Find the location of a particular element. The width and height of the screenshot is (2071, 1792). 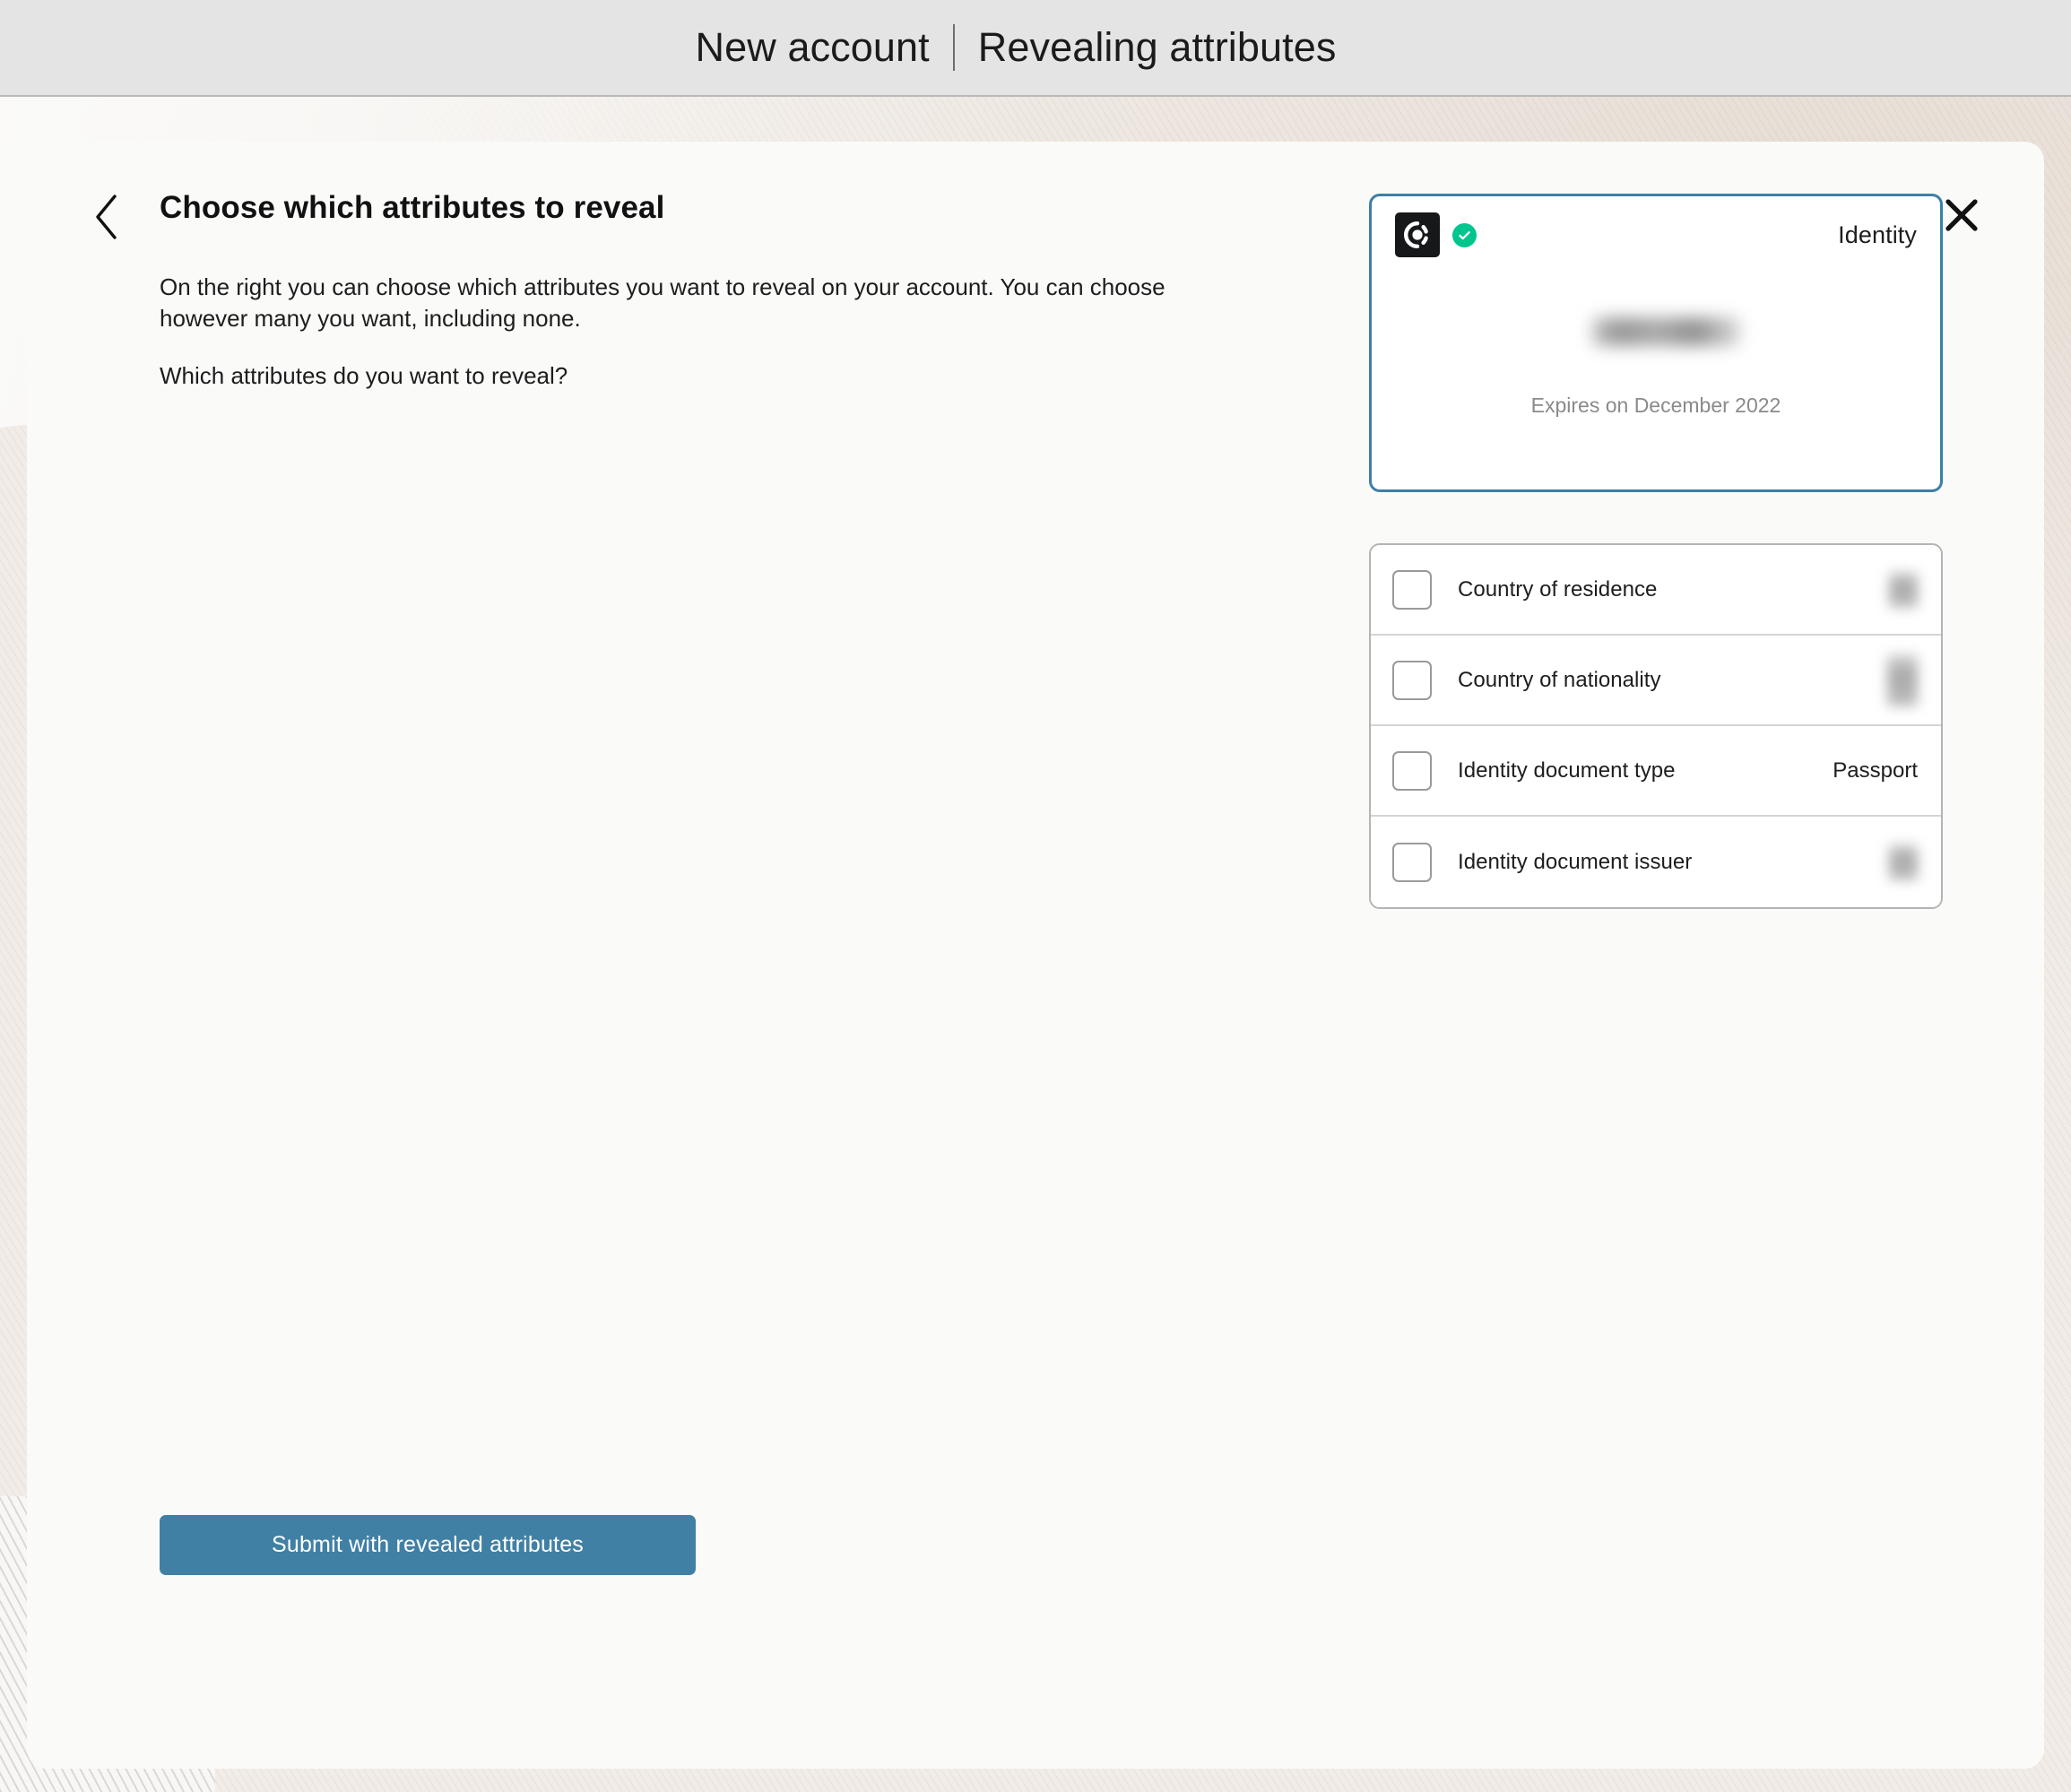

chevron-left-icon is located at coordinates (106, 217).